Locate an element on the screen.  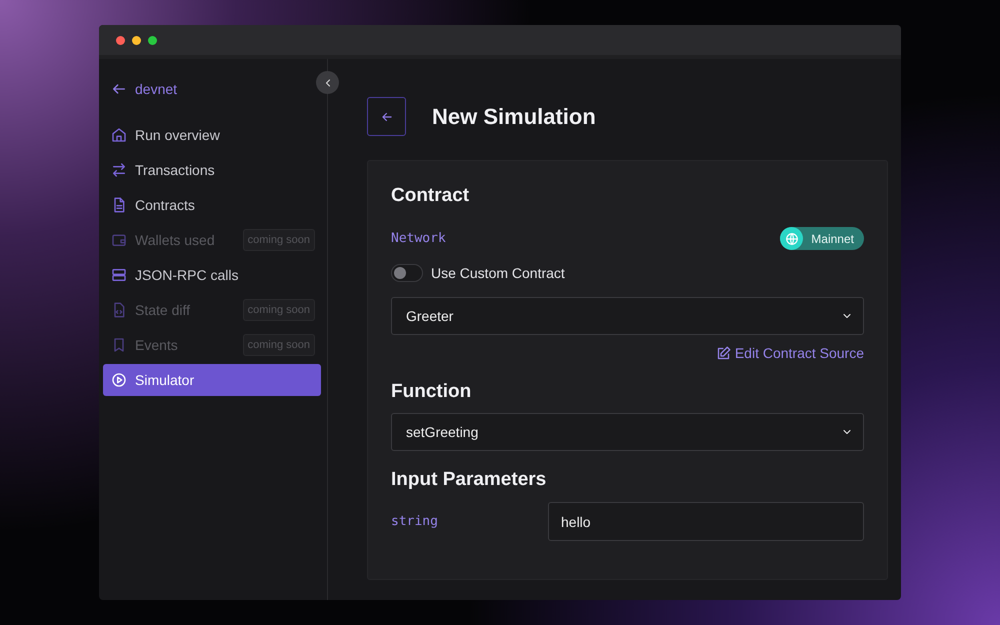
item-label: Events is located at coordinates (157, 345).